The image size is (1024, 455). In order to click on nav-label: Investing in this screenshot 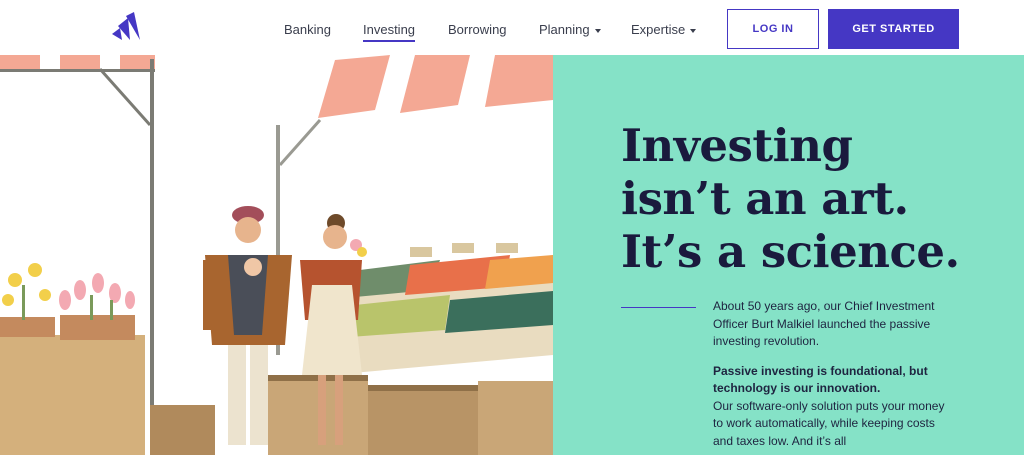, I will do `click(389, 29)`.